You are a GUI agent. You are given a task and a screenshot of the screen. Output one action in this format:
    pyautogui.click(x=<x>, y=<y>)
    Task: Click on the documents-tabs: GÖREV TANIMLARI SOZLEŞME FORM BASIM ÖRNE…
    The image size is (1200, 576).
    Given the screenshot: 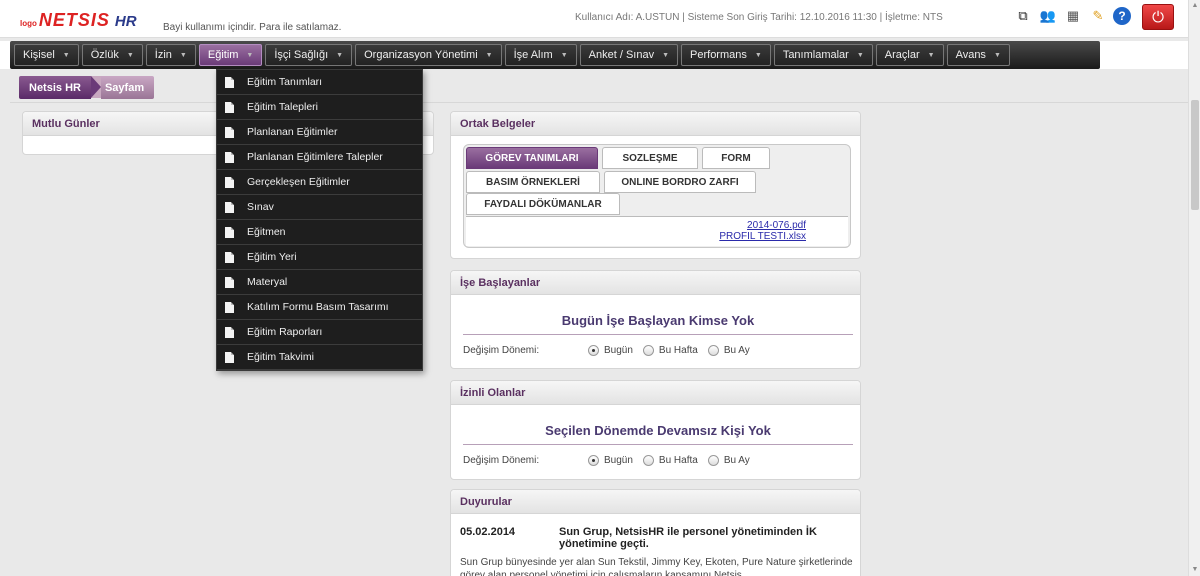 What is the action you would take?
    pyautogui.click(x=657, y=196)
    